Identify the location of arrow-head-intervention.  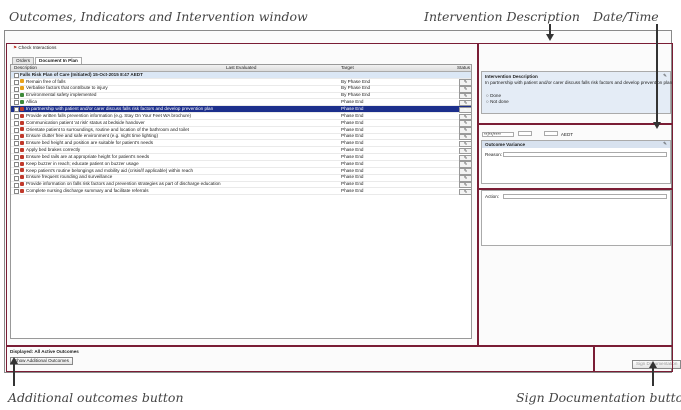
(550, 37).